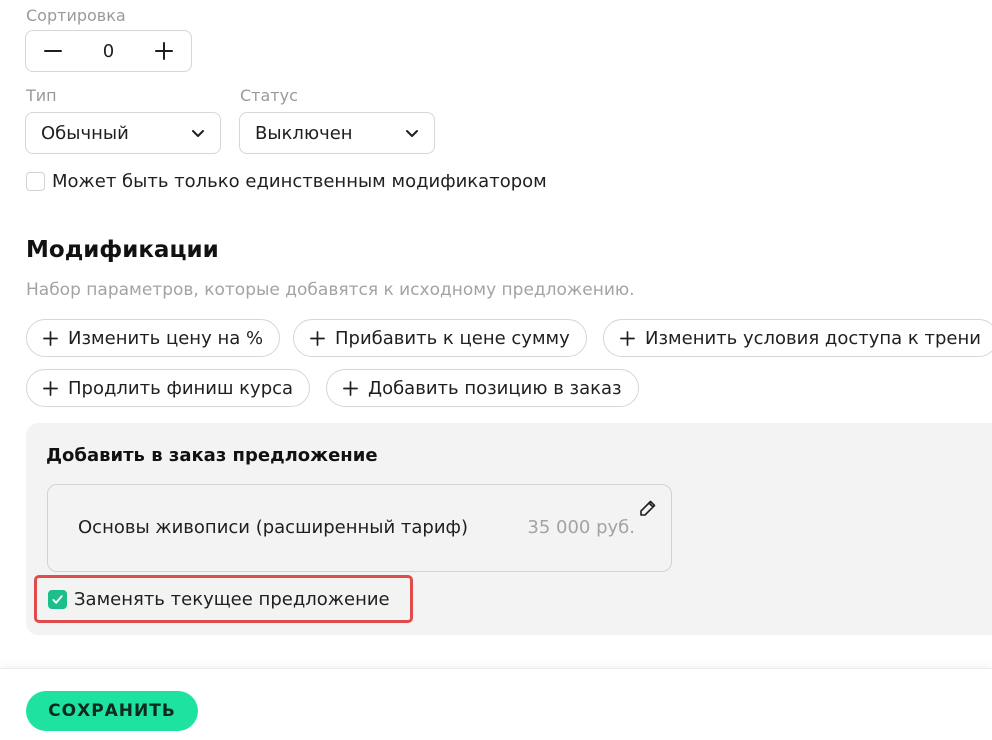 Image resolution: width=992 pixels, height=740 pixels. Describe the element at coordinates (269, 95) in the screenshot. I see `status-label: Статус` at that location.